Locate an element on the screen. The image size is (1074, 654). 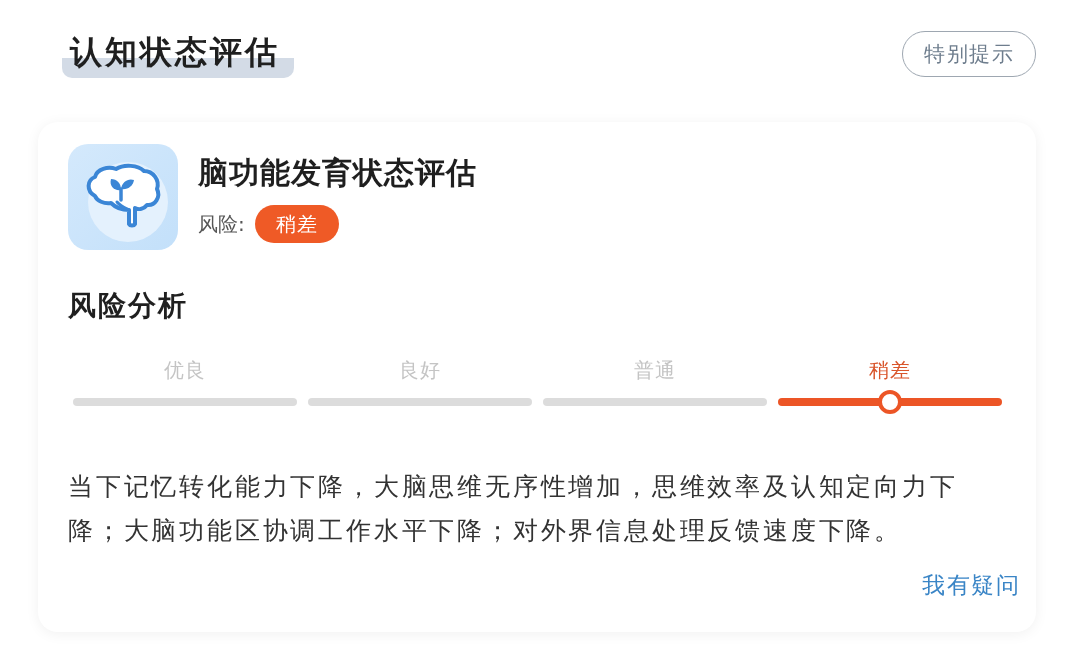
assessment-title: 脑功能发育状态评估 is located at coordinates (337, 173).